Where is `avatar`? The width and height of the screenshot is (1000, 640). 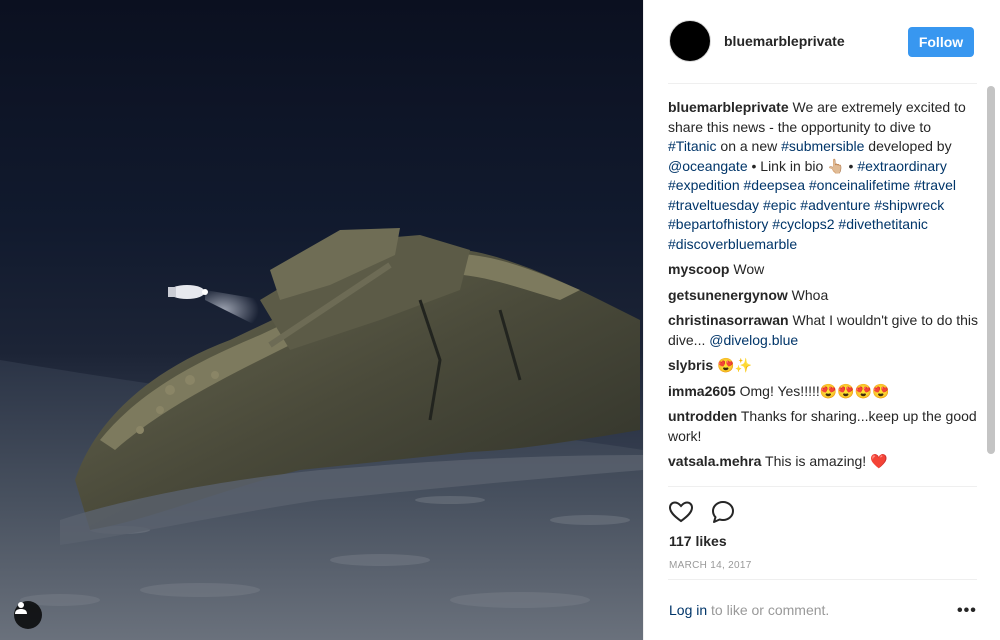 avatar is located at coordinates (690, 41).